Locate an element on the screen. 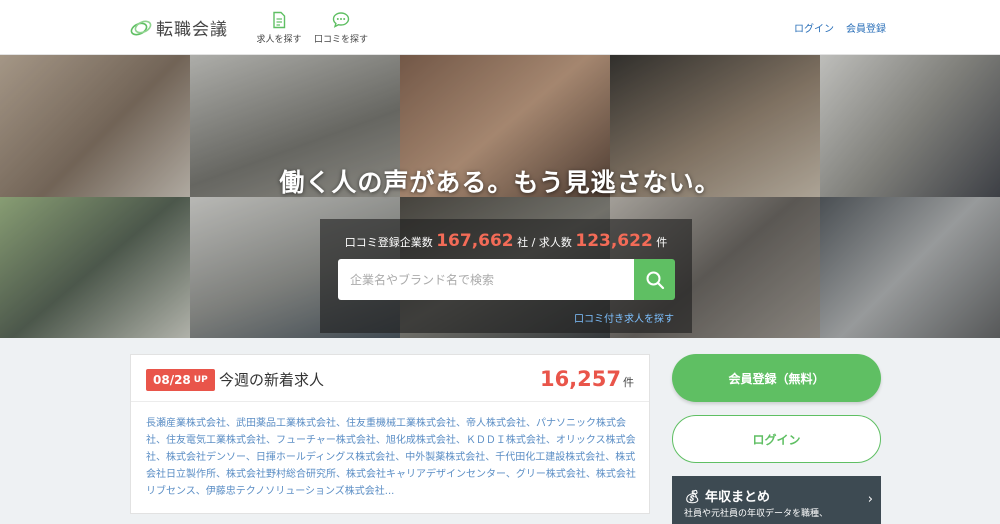 Image resolution: width=1000 pixels, height=524 pixels. card-divider is located at coordinates (390, 401).